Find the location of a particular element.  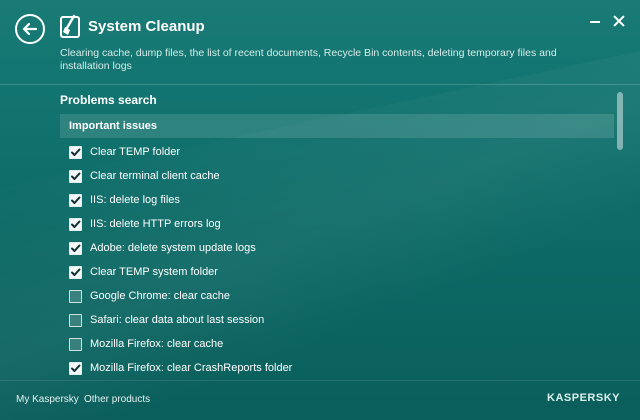

close-icon is located at coordinates (619, 21).